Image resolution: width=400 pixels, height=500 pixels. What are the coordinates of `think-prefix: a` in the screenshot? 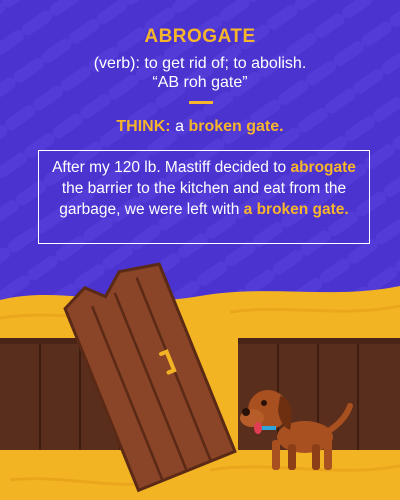 It's located at (179, 126).